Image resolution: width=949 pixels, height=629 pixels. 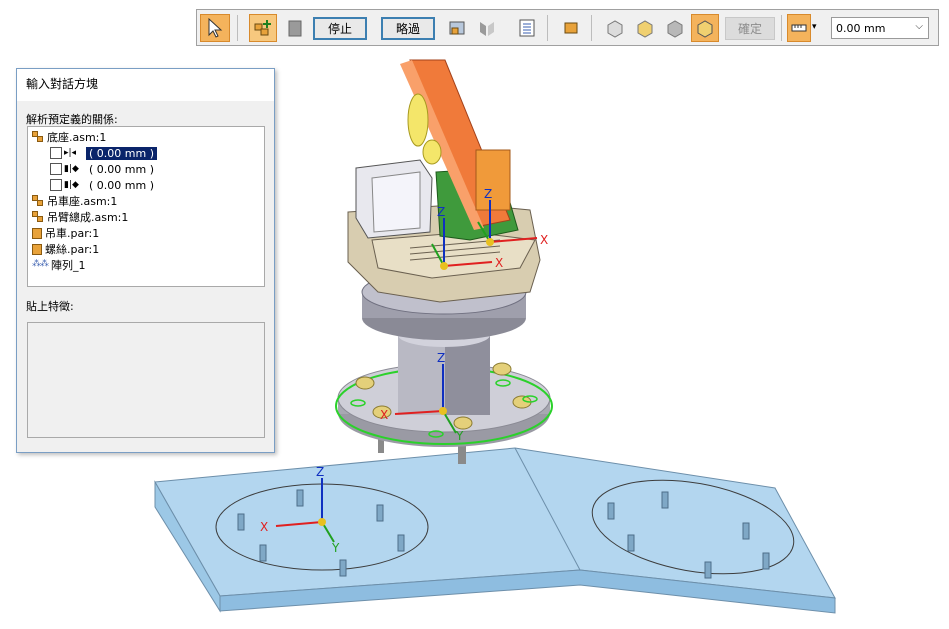 I want to click on paste-feature-icon, so click(x=457, y=28).